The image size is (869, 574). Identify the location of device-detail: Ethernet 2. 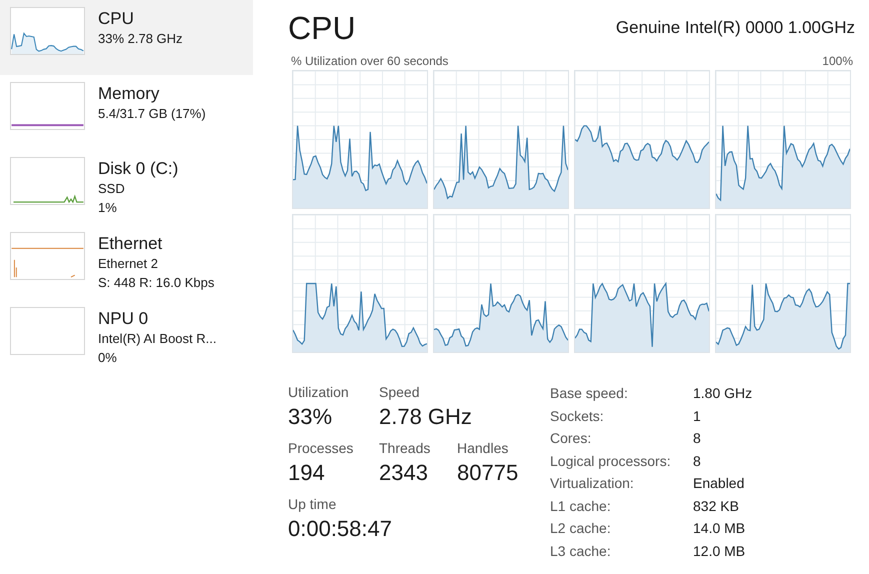
(128, 264).